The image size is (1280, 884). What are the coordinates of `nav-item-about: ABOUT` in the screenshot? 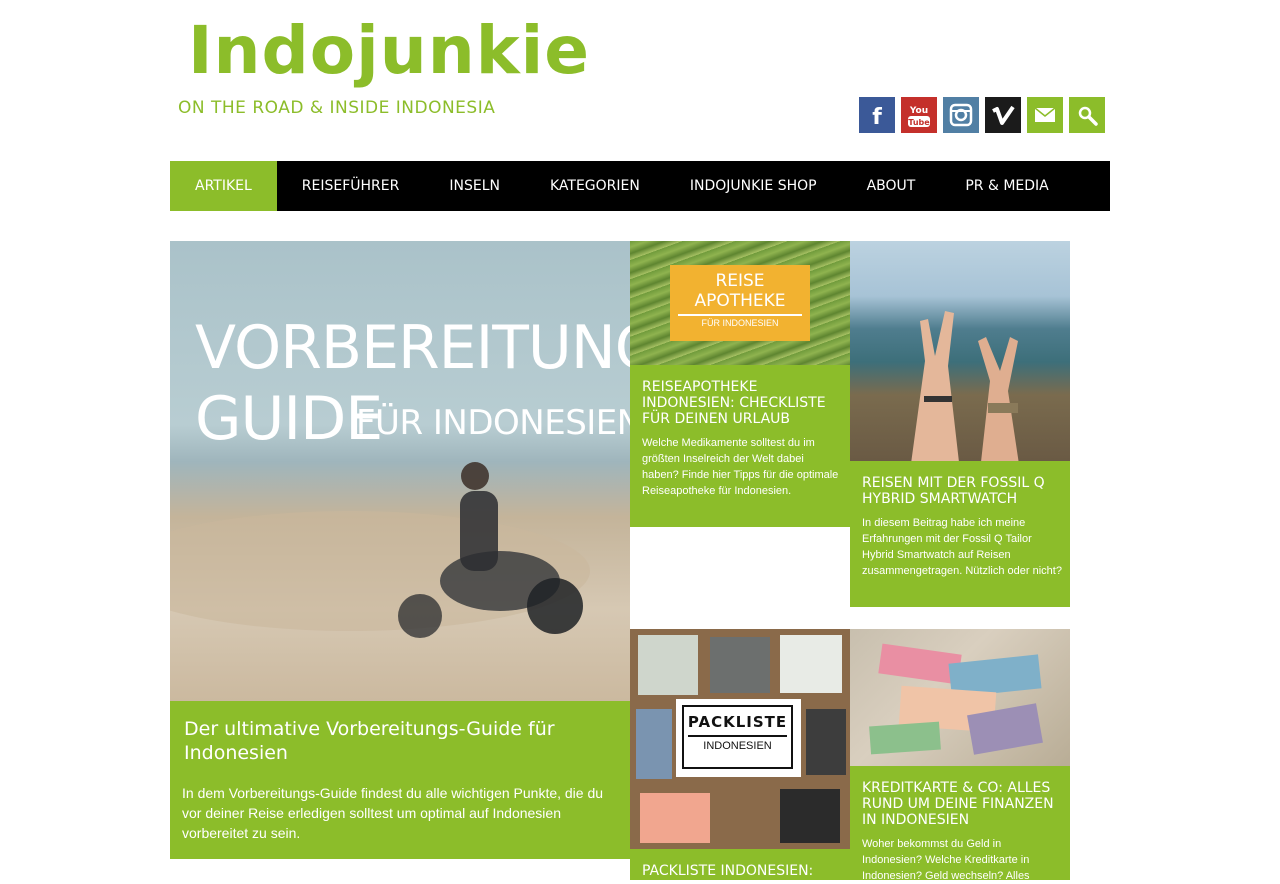 It's located at (891, 186).